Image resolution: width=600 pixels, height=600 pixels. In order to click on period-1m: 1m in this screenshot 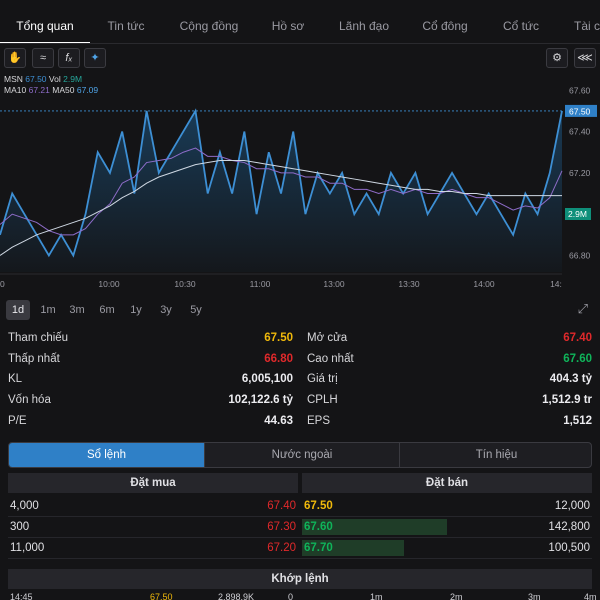, I will do `click(48, 310)`.